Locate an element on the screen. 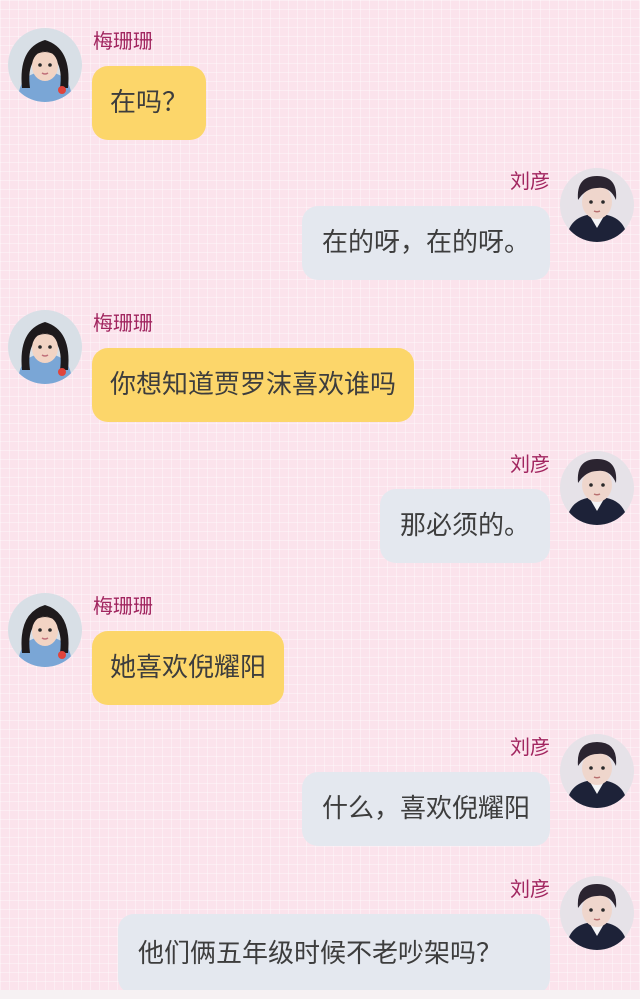 Image resolution: width=640 pixels, height=999 pixels. chat-message-incoming: 梅珊珊 你想知道贾罗沫喜欢谁吗 is located at coordinates (320, 366).